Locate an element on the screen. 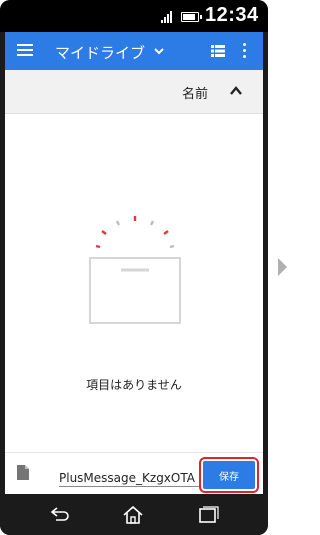 The height and width of the screenshot is (535, 320). status-time: 12:34 is located at coordinates (232, 15).